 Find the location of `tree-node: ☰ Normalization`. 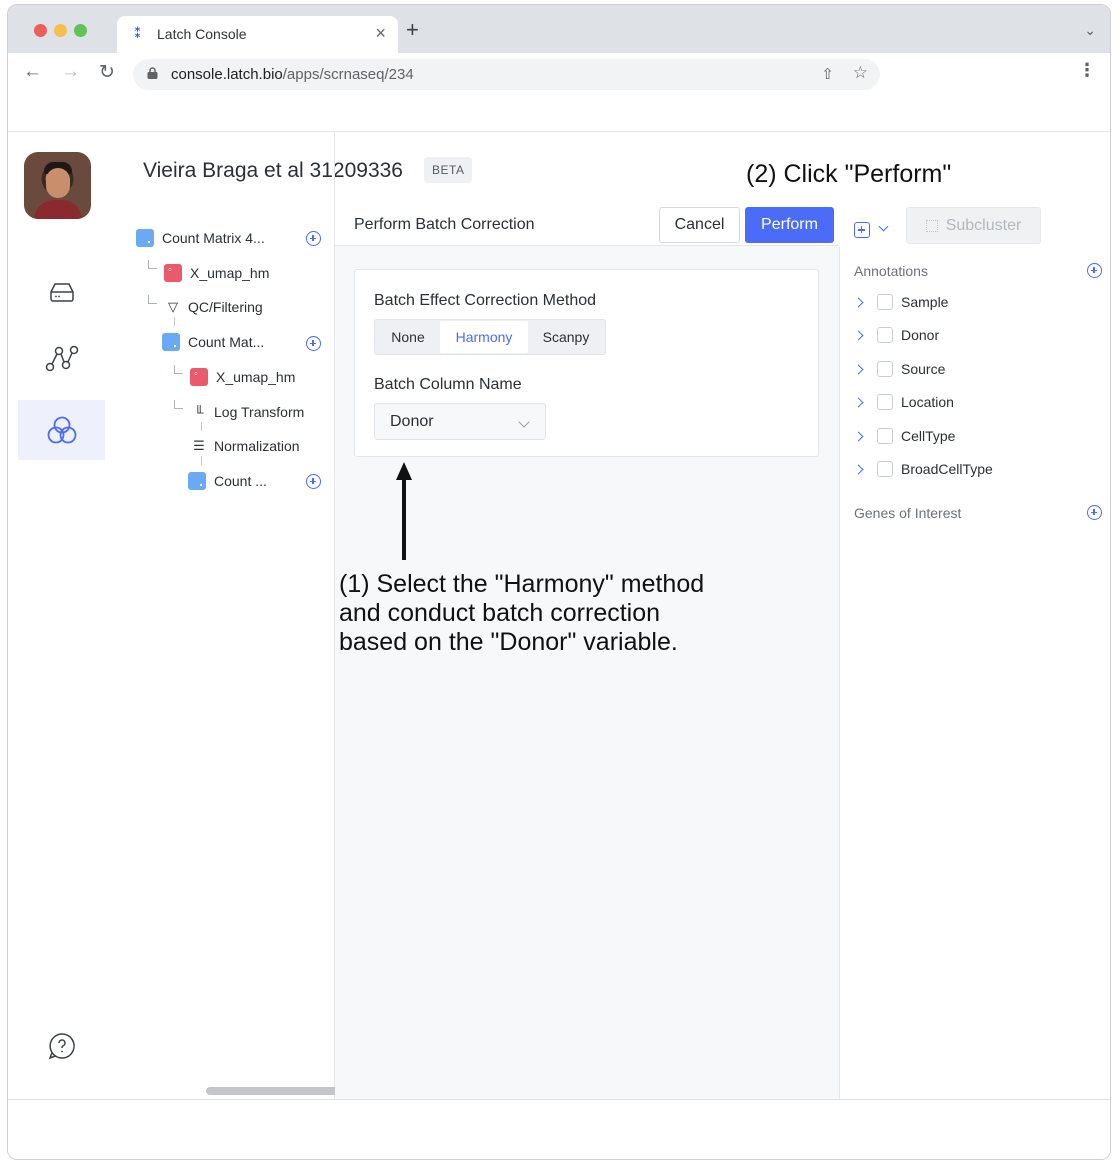

tree-node: ☰ Normalization is located at coordinates (245, 446).